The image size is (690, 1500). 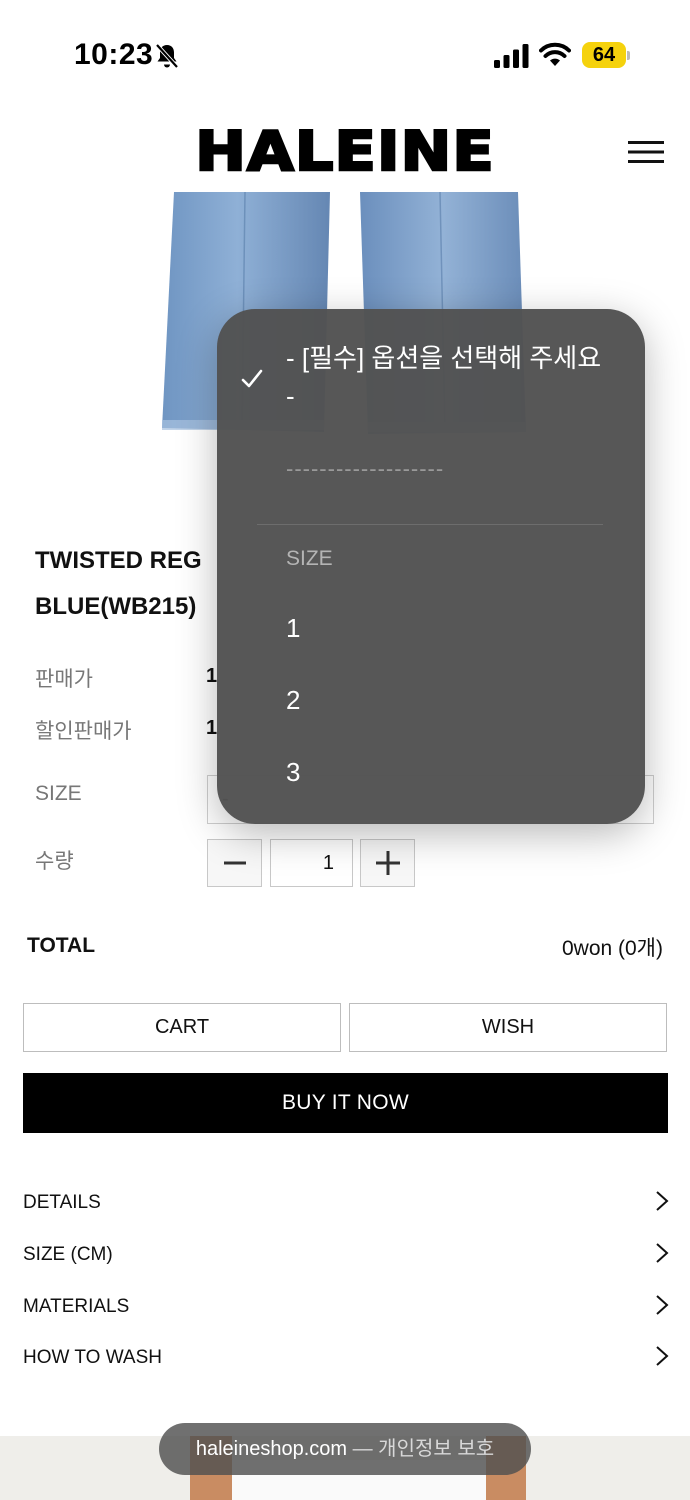 I want to click on dropdown-option-1: 1, so click(x=293, y=628).